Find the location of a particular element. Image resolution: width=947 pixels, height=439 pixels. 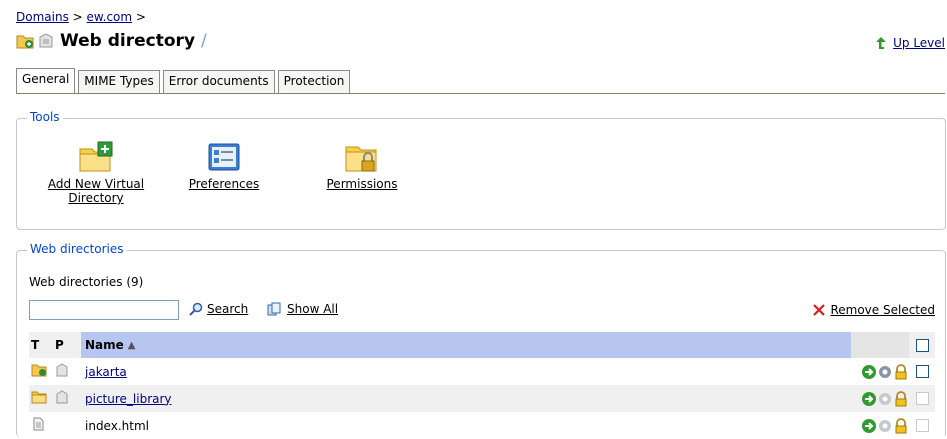

column-name-label: Name is located at coordinates (104, 345).